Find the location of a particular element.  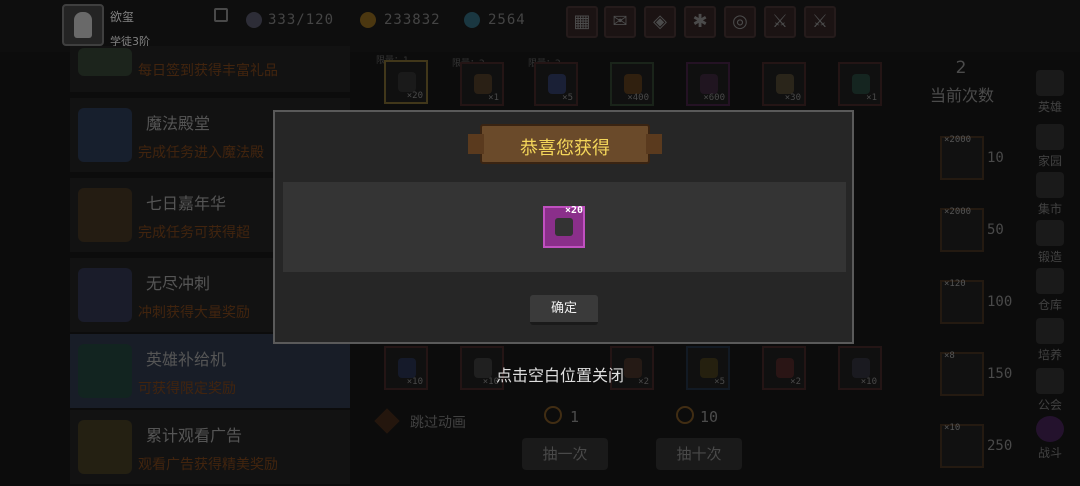

title-banner: 恭喜您获得 is located at coordinates (565, 144).